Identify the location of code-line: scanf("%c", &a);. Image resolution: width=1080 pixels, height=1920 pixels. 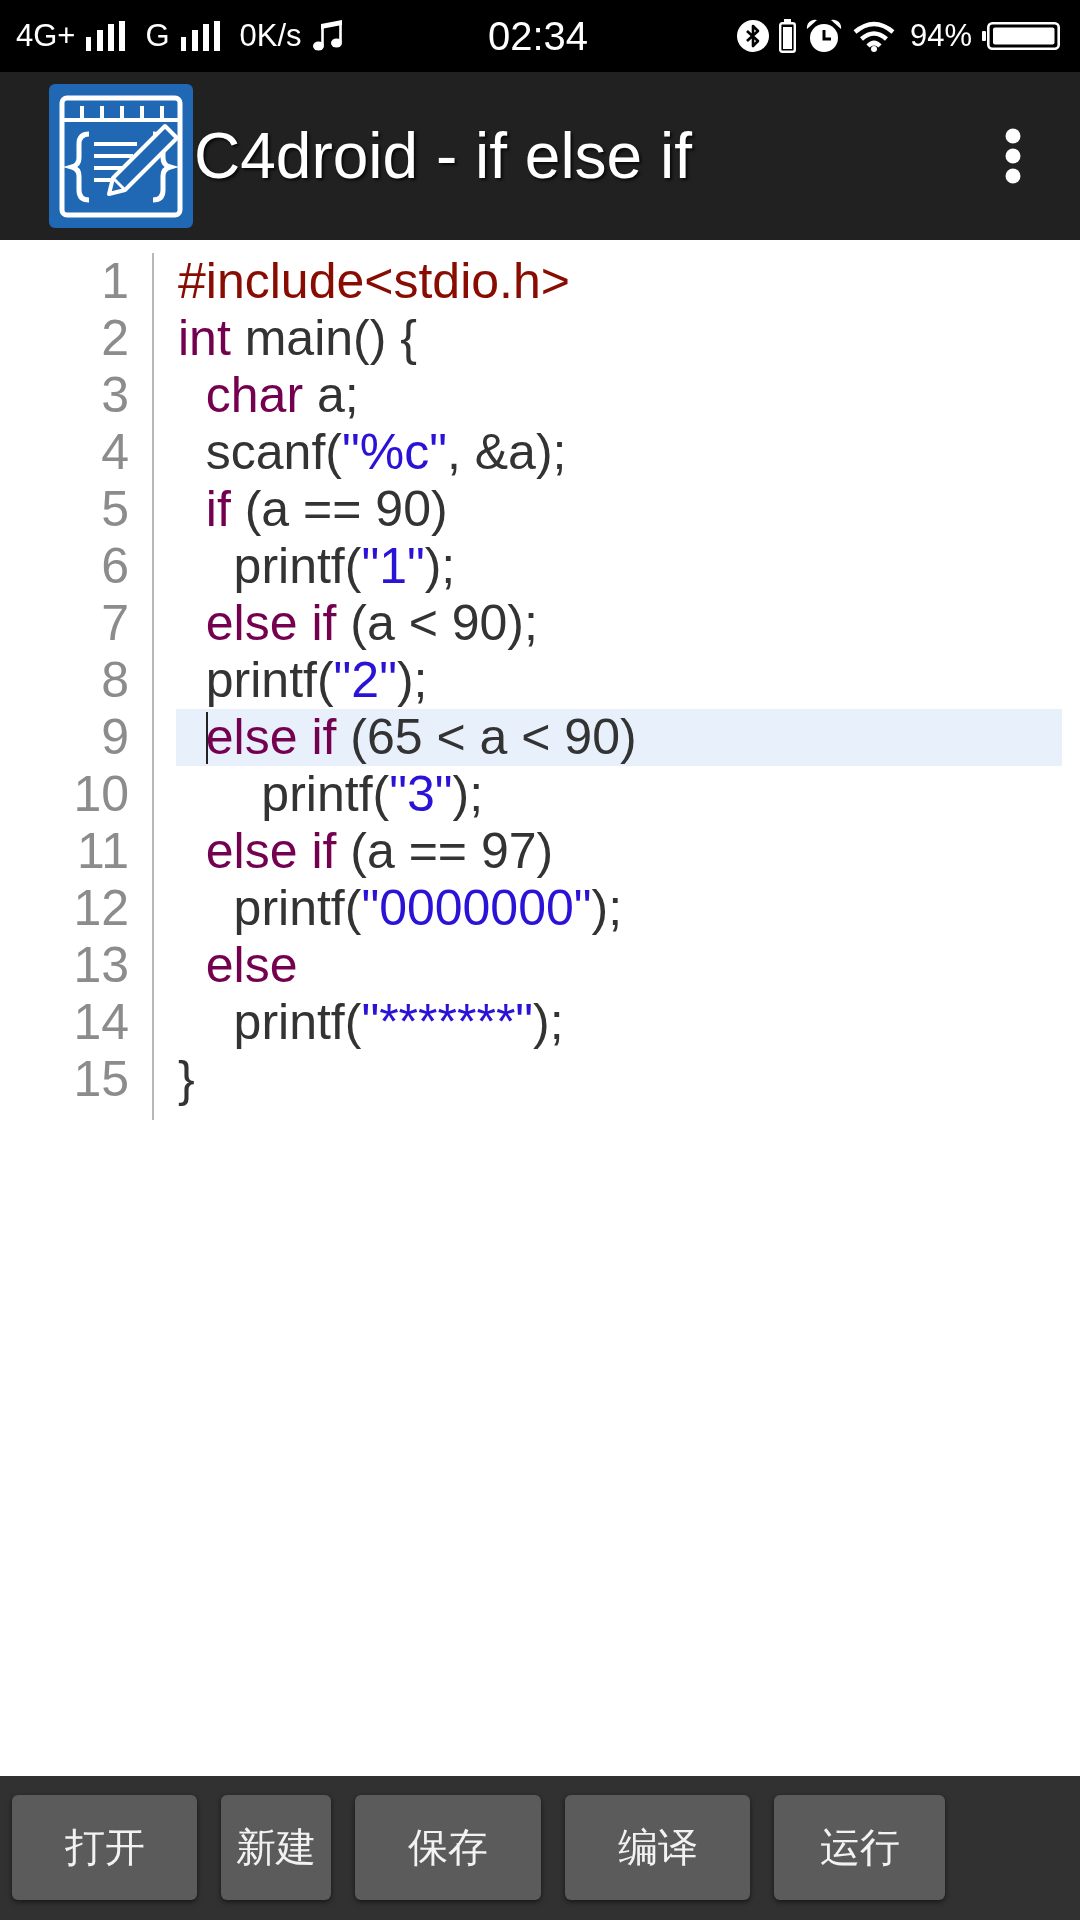
(386, 452).